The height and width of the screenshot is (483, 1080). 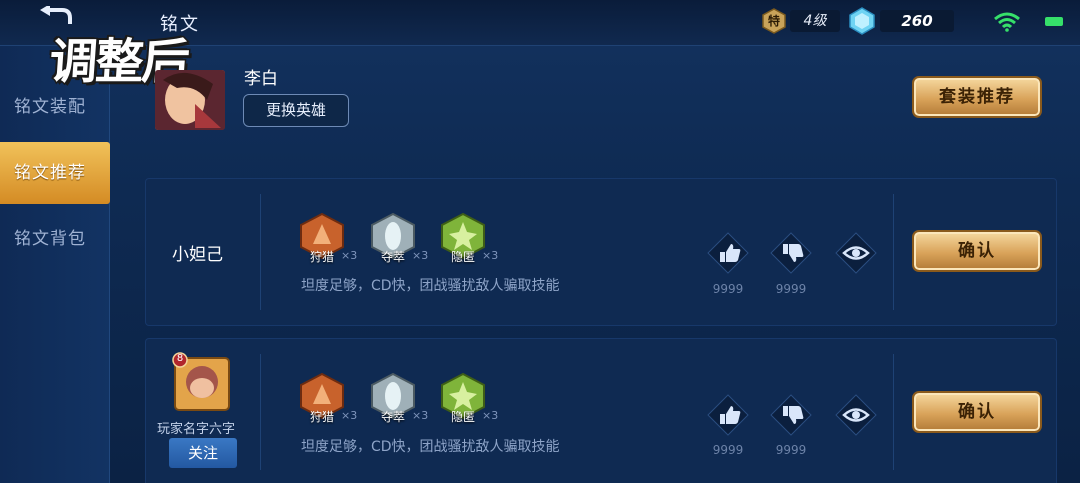 What do you see at coordinates (196, 427) in the screenshot?
I see `author-name: 玩家名字六字` at bounding box center [196, 427].